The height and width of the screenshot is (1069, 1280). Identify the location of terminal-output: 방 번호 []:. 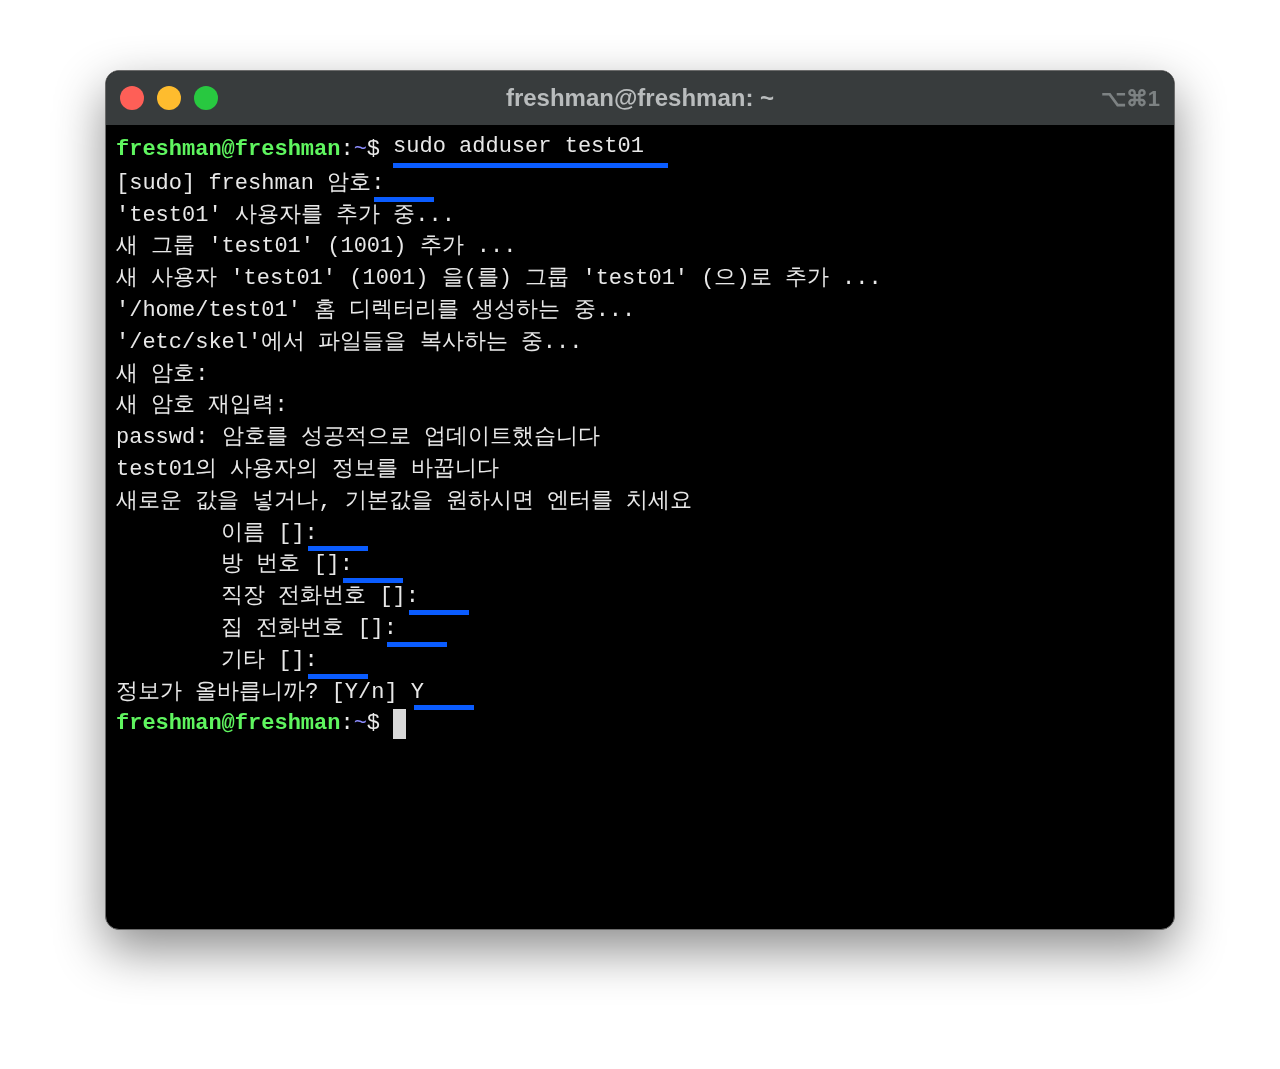
(287, 565).